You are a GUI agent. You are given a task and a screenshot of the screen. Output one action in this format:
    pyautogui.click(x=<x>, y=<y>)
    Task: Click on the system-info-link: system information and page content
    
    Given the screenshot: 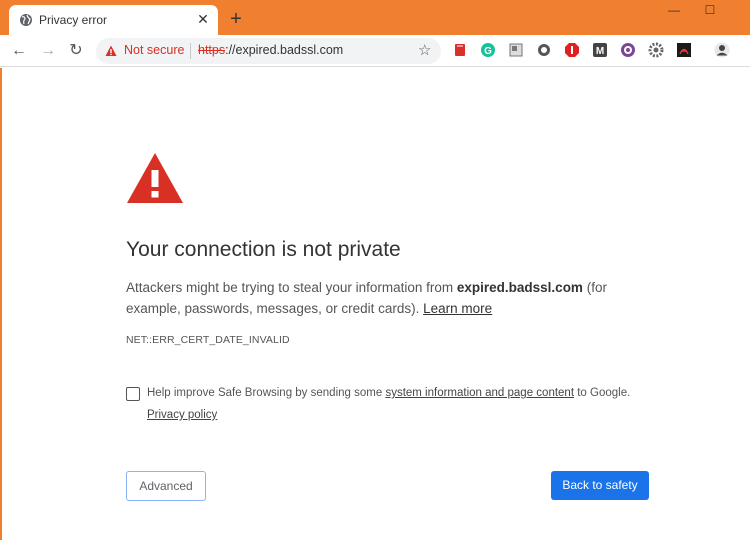 What is the action you would take?
    pyautogui.click(x=479, y=393)
    